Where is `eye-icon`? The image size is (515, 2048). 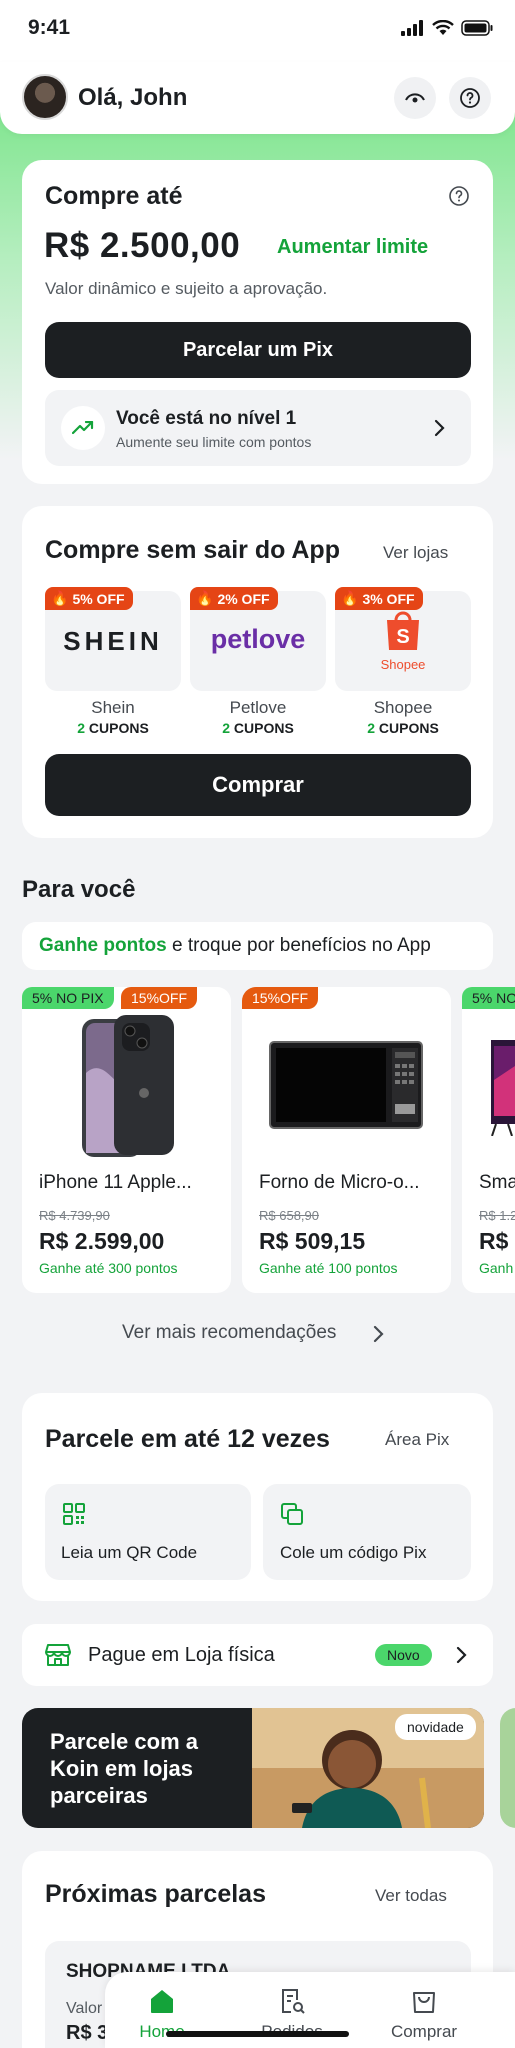
eye-icon is located at coordinates (415, 98).